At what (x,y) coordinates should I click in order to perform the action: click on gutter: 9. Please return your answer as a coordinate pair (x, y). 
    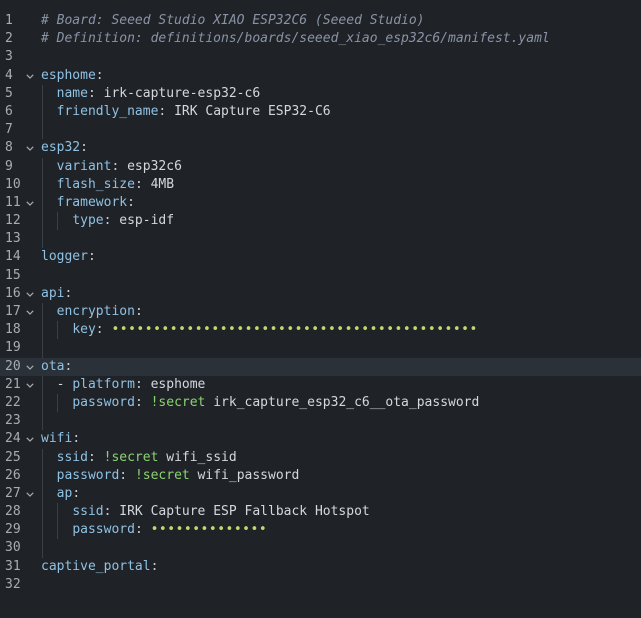
    Looking at the image, I should click on (19, 167).